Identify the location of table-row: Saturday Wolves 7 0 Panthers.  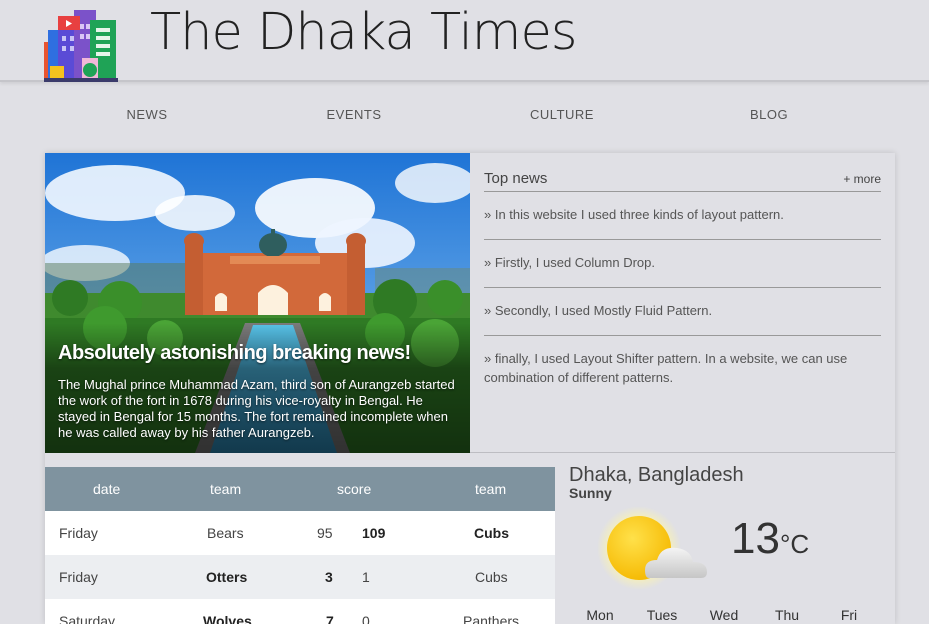
(300, 611).